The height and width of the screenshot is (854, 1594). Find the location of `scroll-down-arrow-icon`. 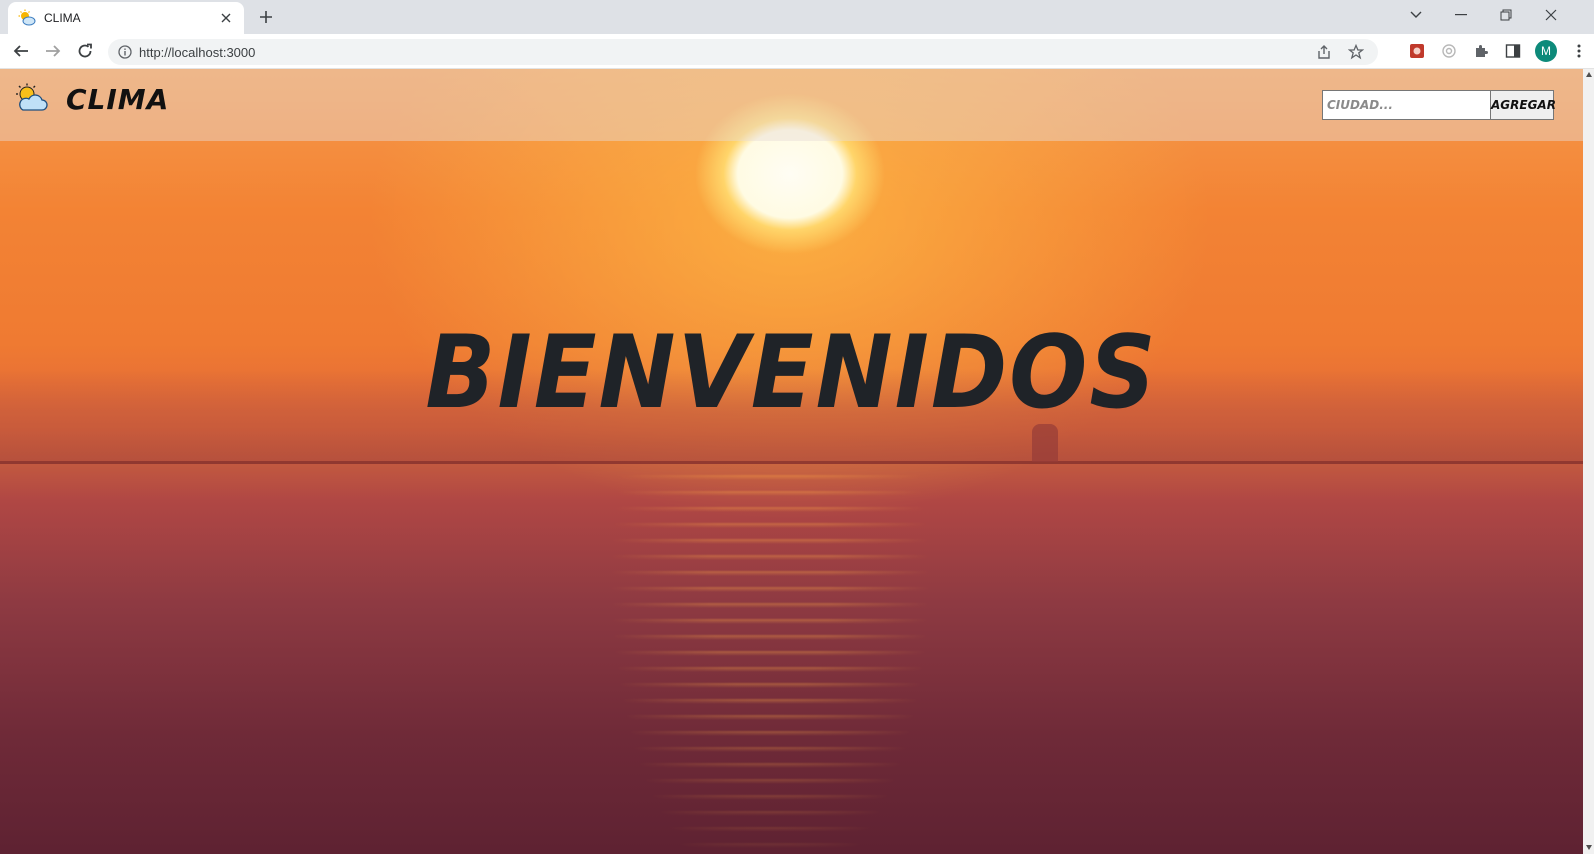

scroll-down-arrow-icon is located at coordinates (1589, 847).